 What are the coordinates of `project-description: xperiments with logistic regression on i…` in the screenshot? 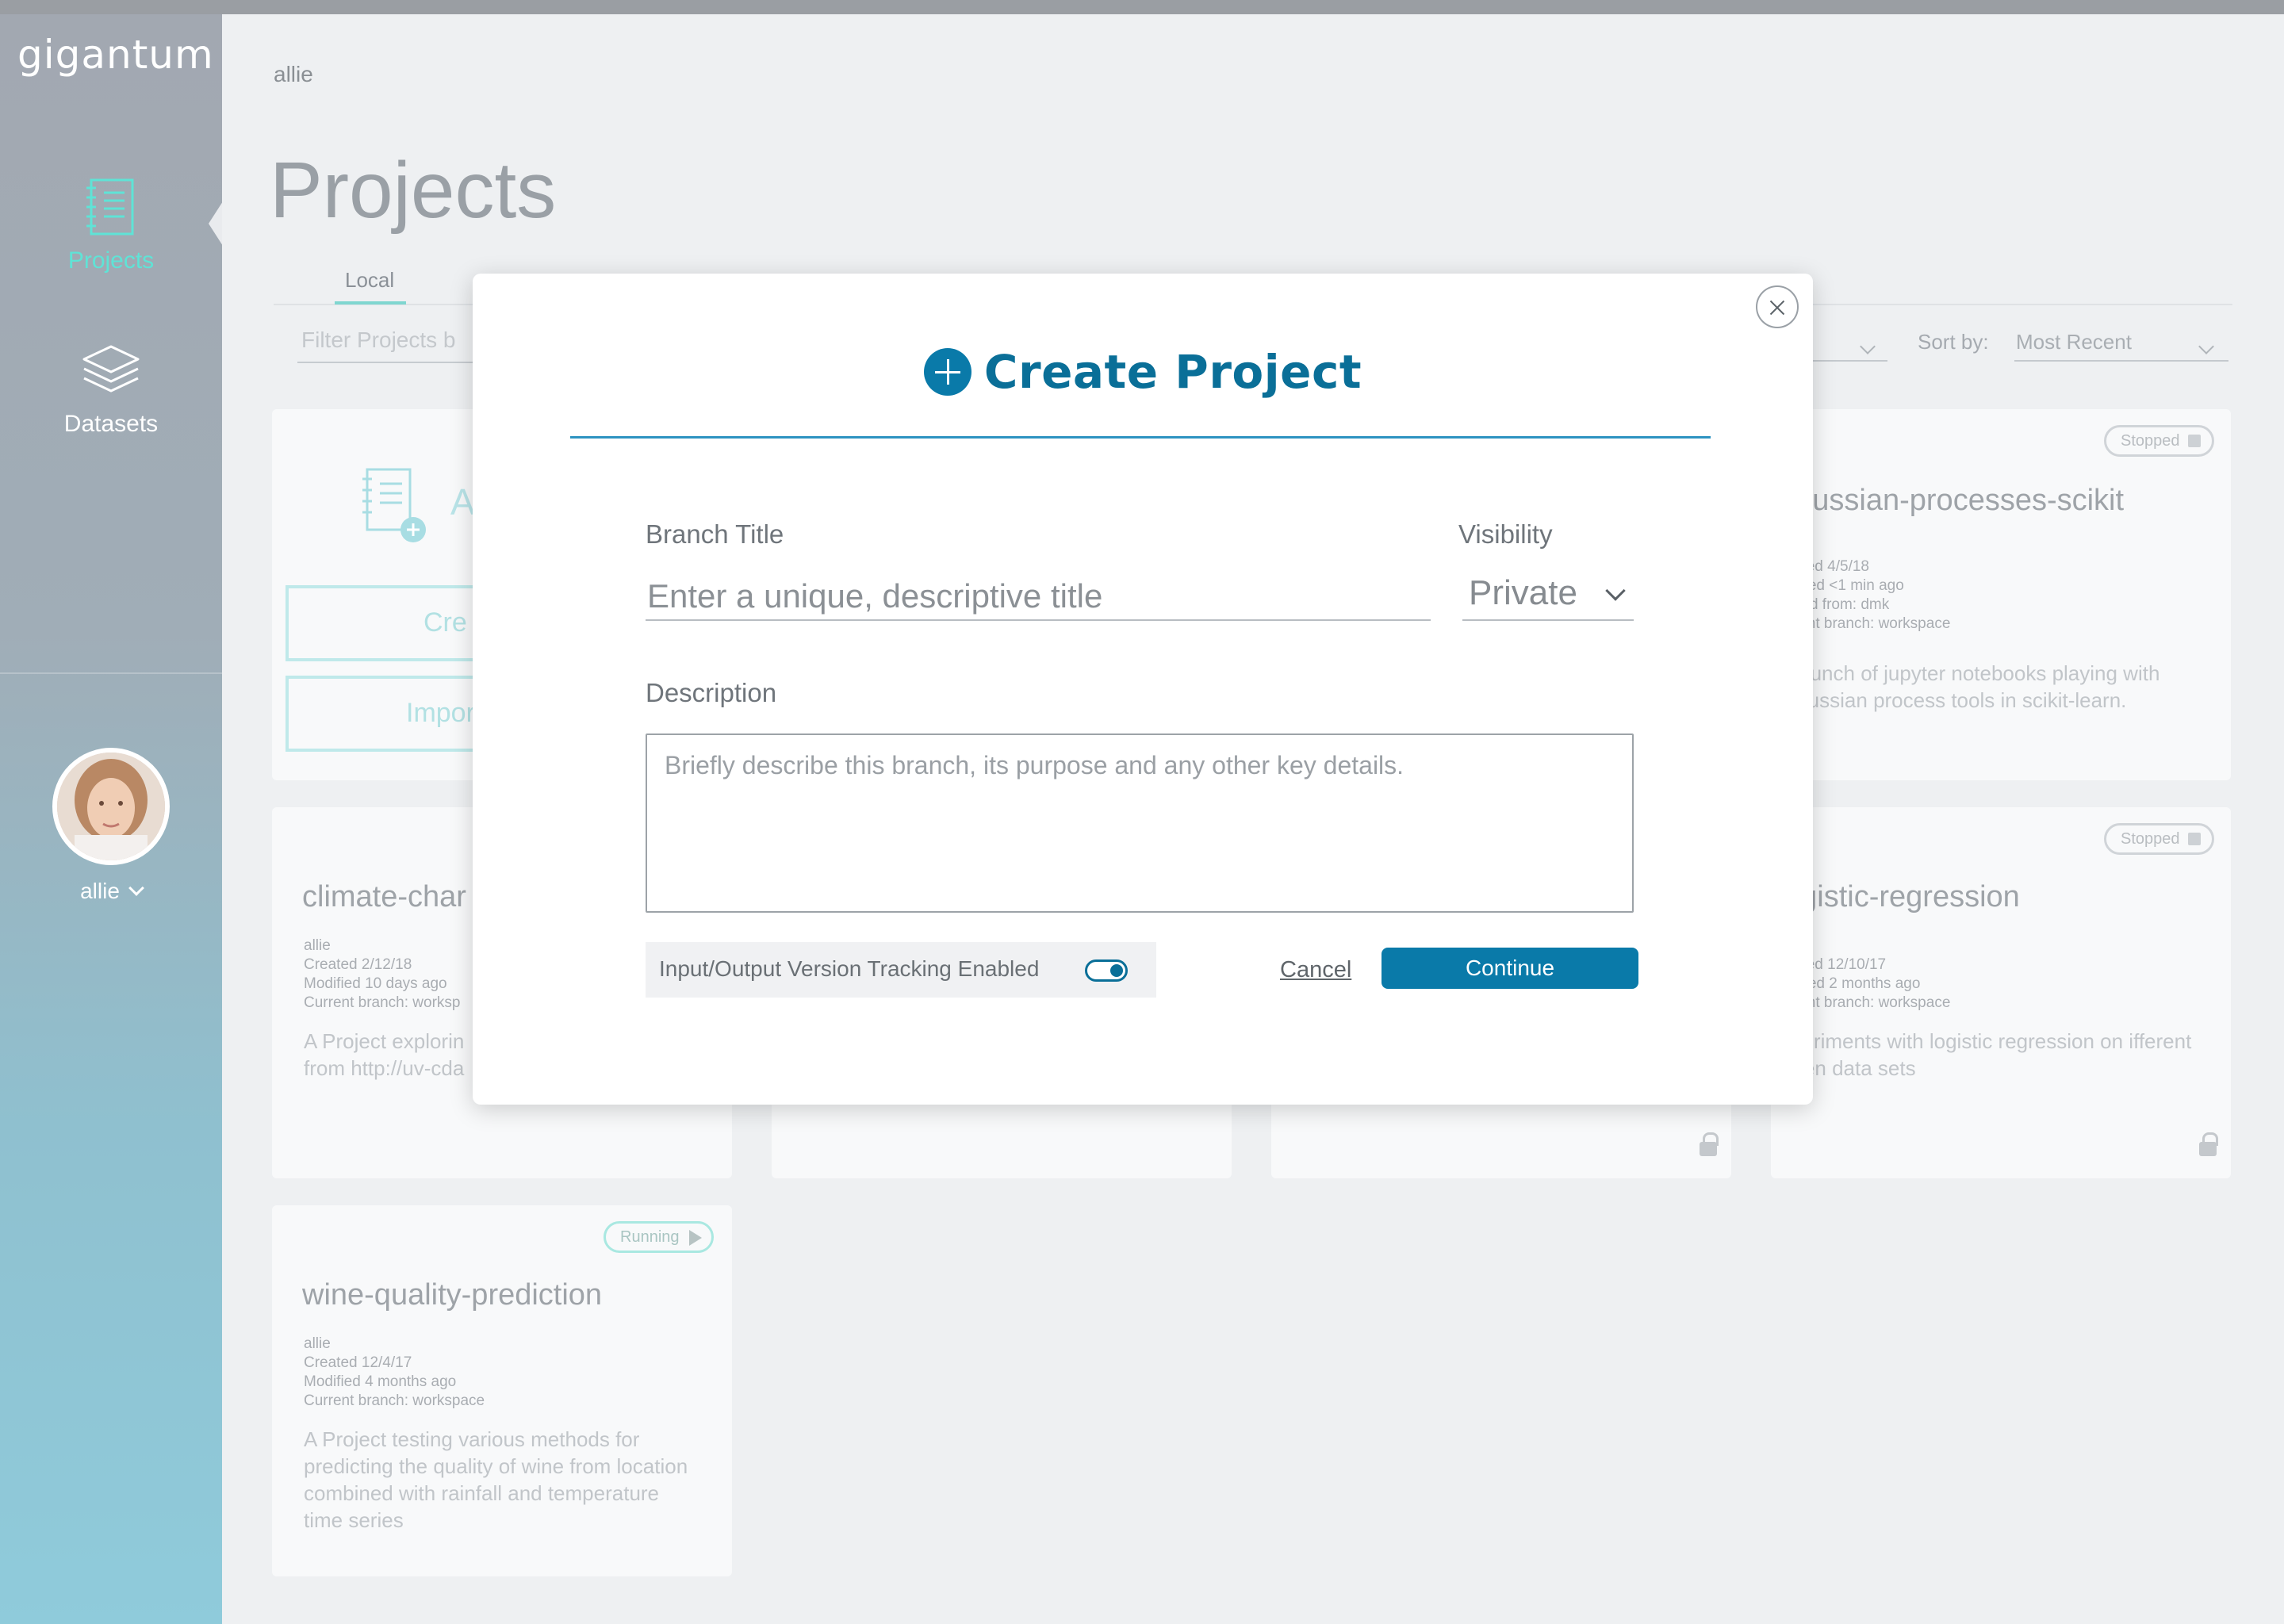 It's located at (1986, 1054).